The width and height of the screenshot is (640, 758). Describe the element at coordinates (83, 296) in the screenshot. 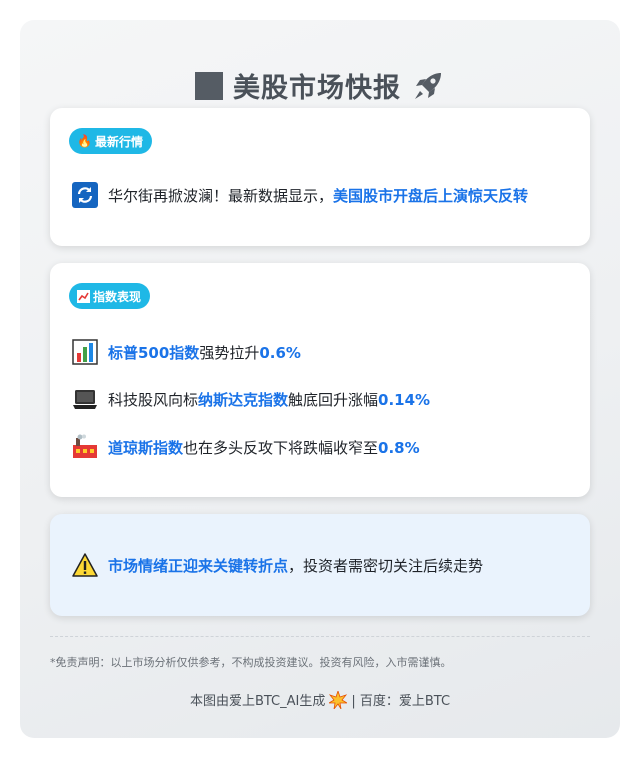

I see `chart-up-icon` at that location.